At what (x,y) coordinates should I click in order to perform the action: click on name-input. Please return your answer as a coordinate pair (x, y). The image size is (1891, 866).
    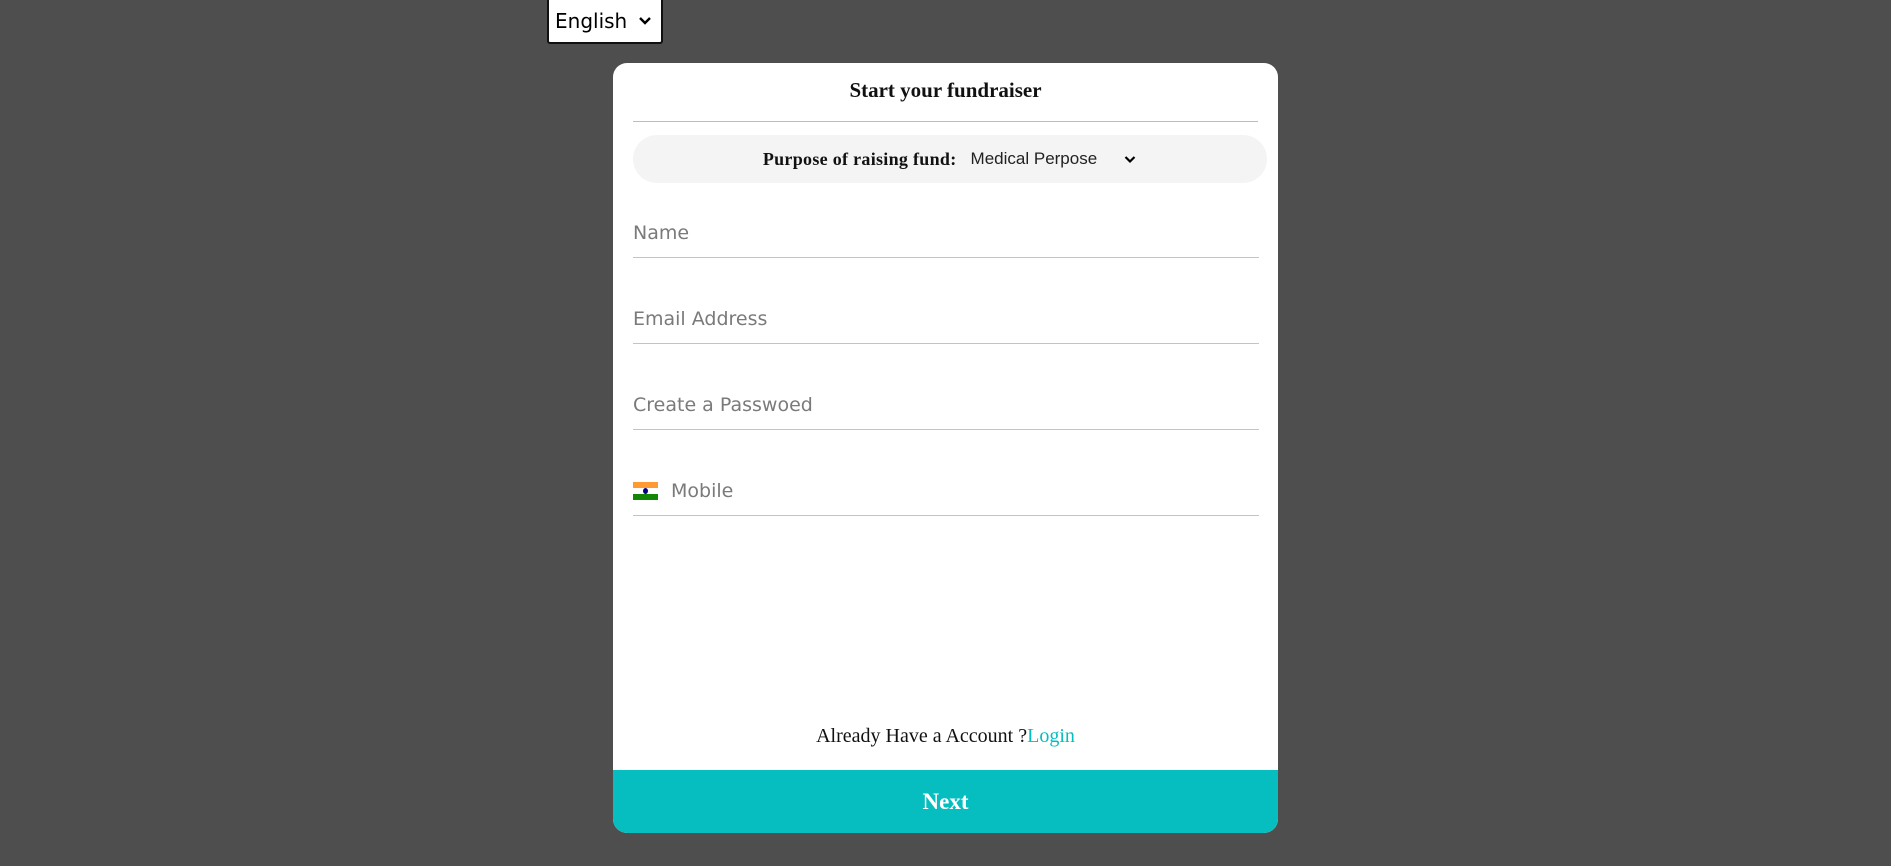
    Looking at the image, I should click on (946, 233).